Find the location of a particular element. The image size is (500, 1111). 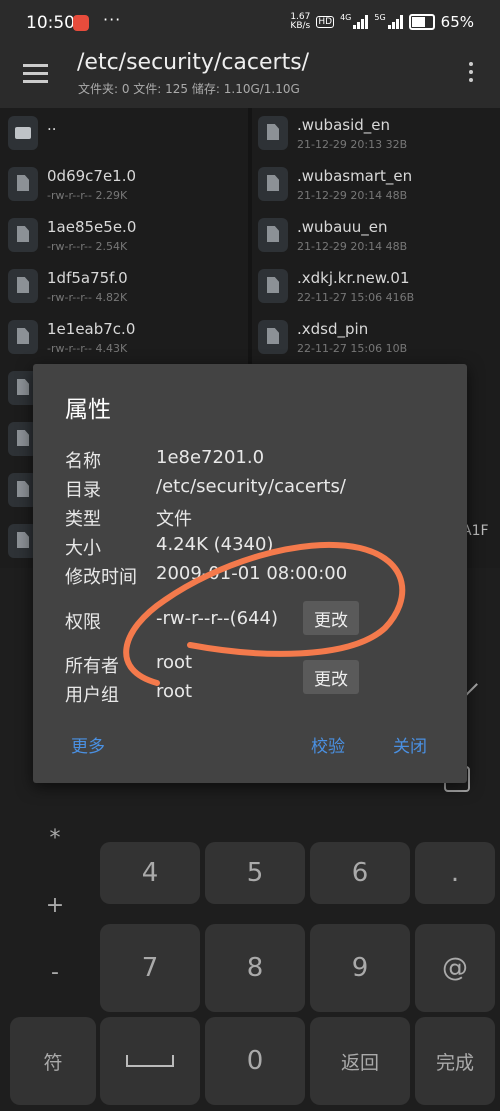

key-space is located at coordinates (150, 1061).